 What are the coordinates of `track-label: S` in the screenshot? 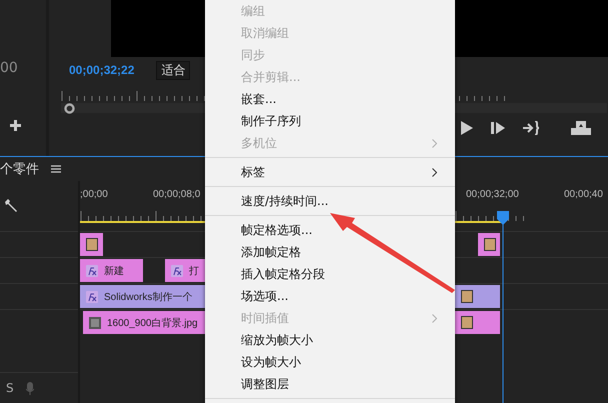 It's located at (10, 388).